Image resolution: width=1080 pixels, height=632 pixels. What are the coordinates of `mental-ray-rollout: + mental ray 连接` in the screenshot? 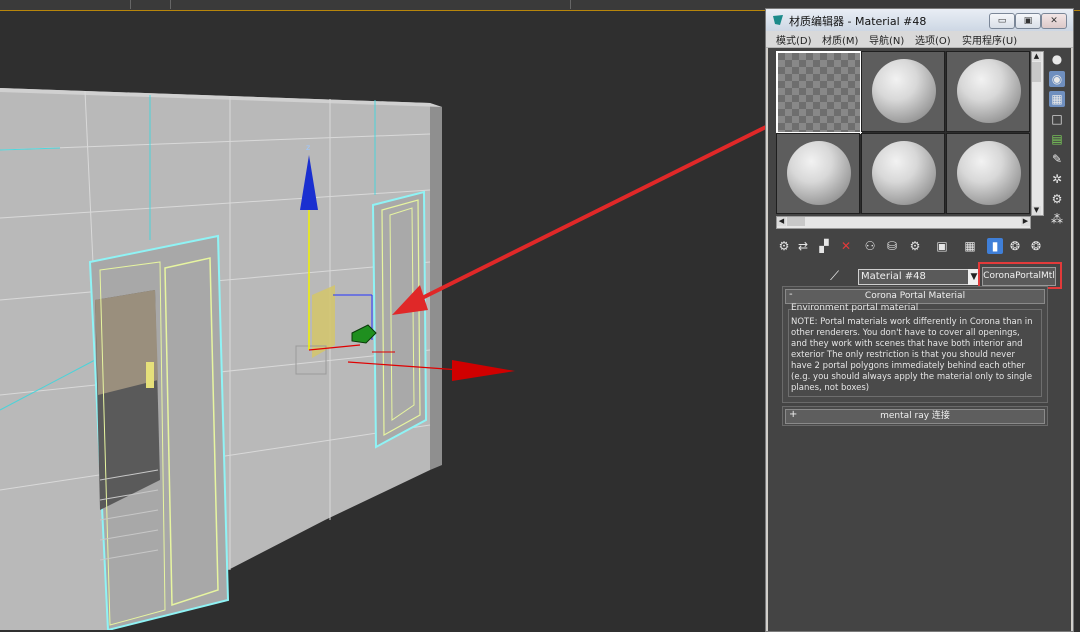 It's located at (915, 416).